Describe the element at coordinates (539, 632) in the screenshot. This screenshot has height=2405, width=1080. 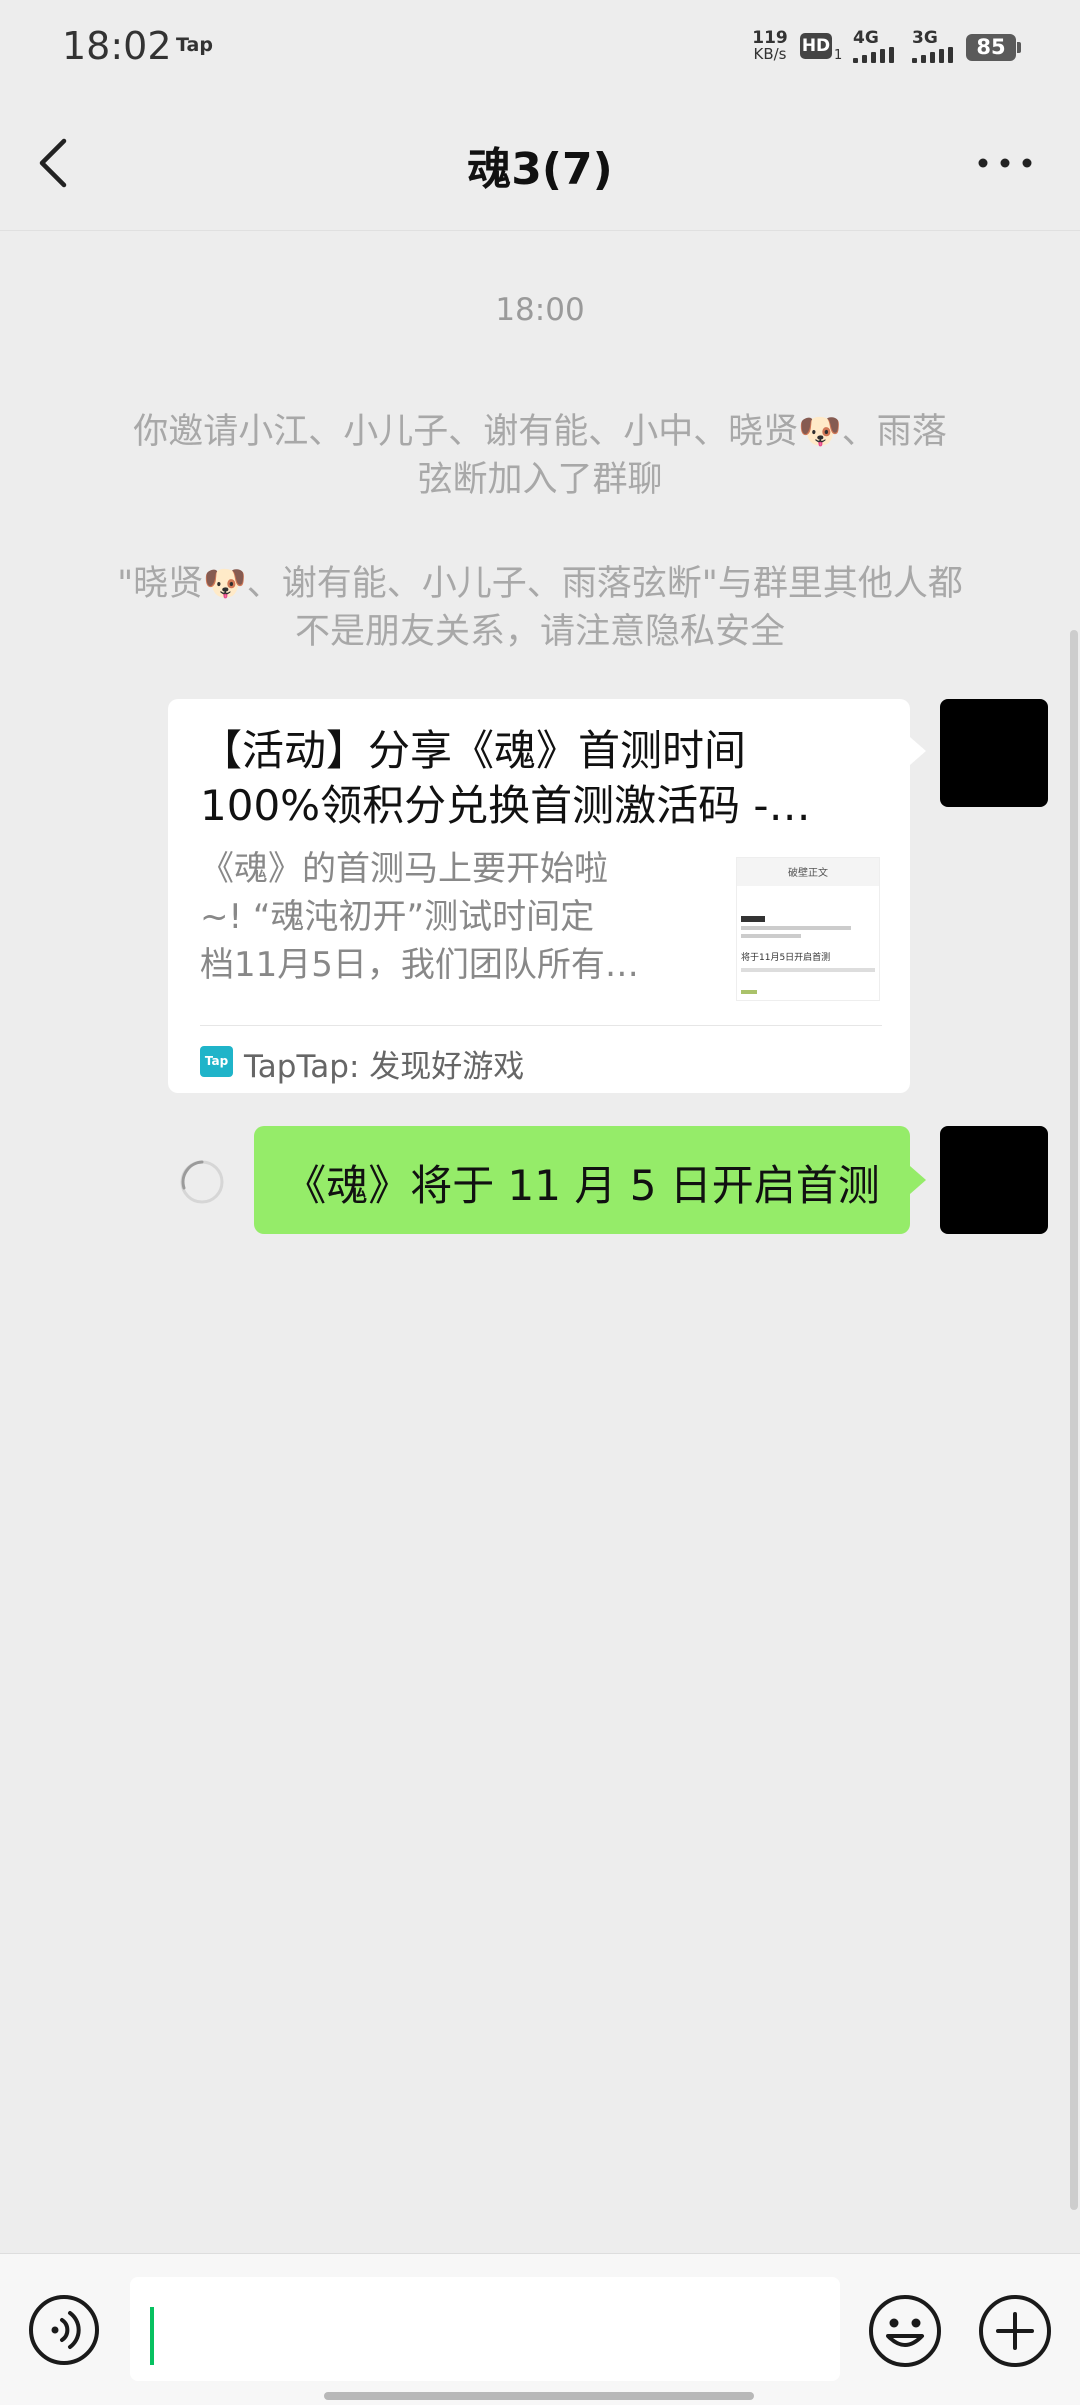
I see `system-message-line: 不是朋友关系，请注意隐私安全` at that location.